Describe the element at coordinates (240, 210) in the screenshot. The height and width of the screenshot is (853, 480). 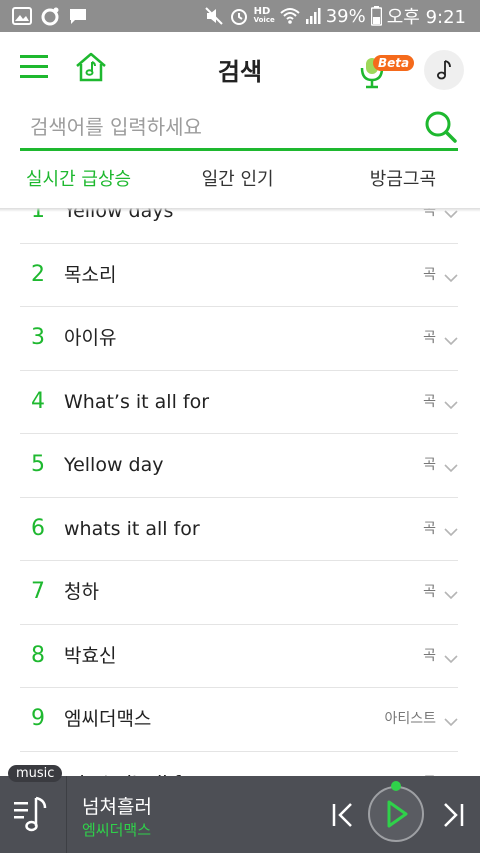
I see `tab-bar-shadow` at that location.